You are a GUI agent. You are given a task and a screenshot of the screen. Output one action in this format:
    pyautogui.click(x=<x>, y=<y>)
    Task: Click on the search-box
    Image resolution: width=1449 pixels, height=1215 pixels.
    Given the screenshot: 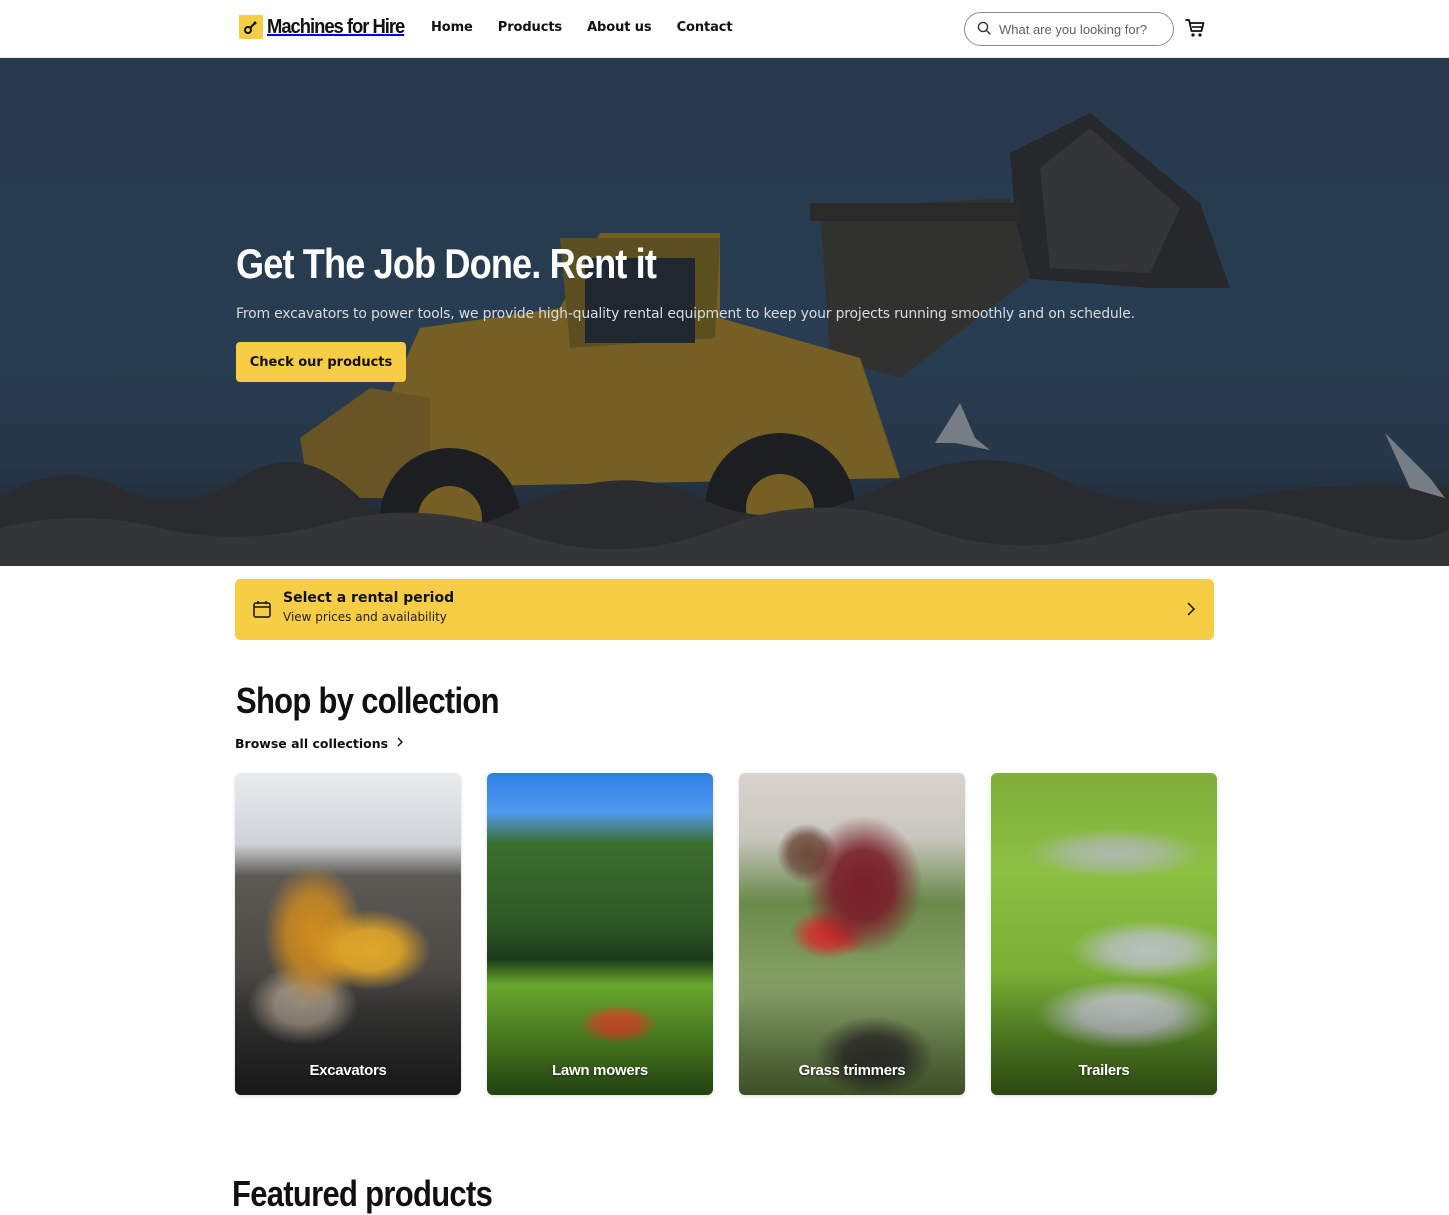 What is the action you would take?
    pyautogui.click(x=1069, y=29)
    